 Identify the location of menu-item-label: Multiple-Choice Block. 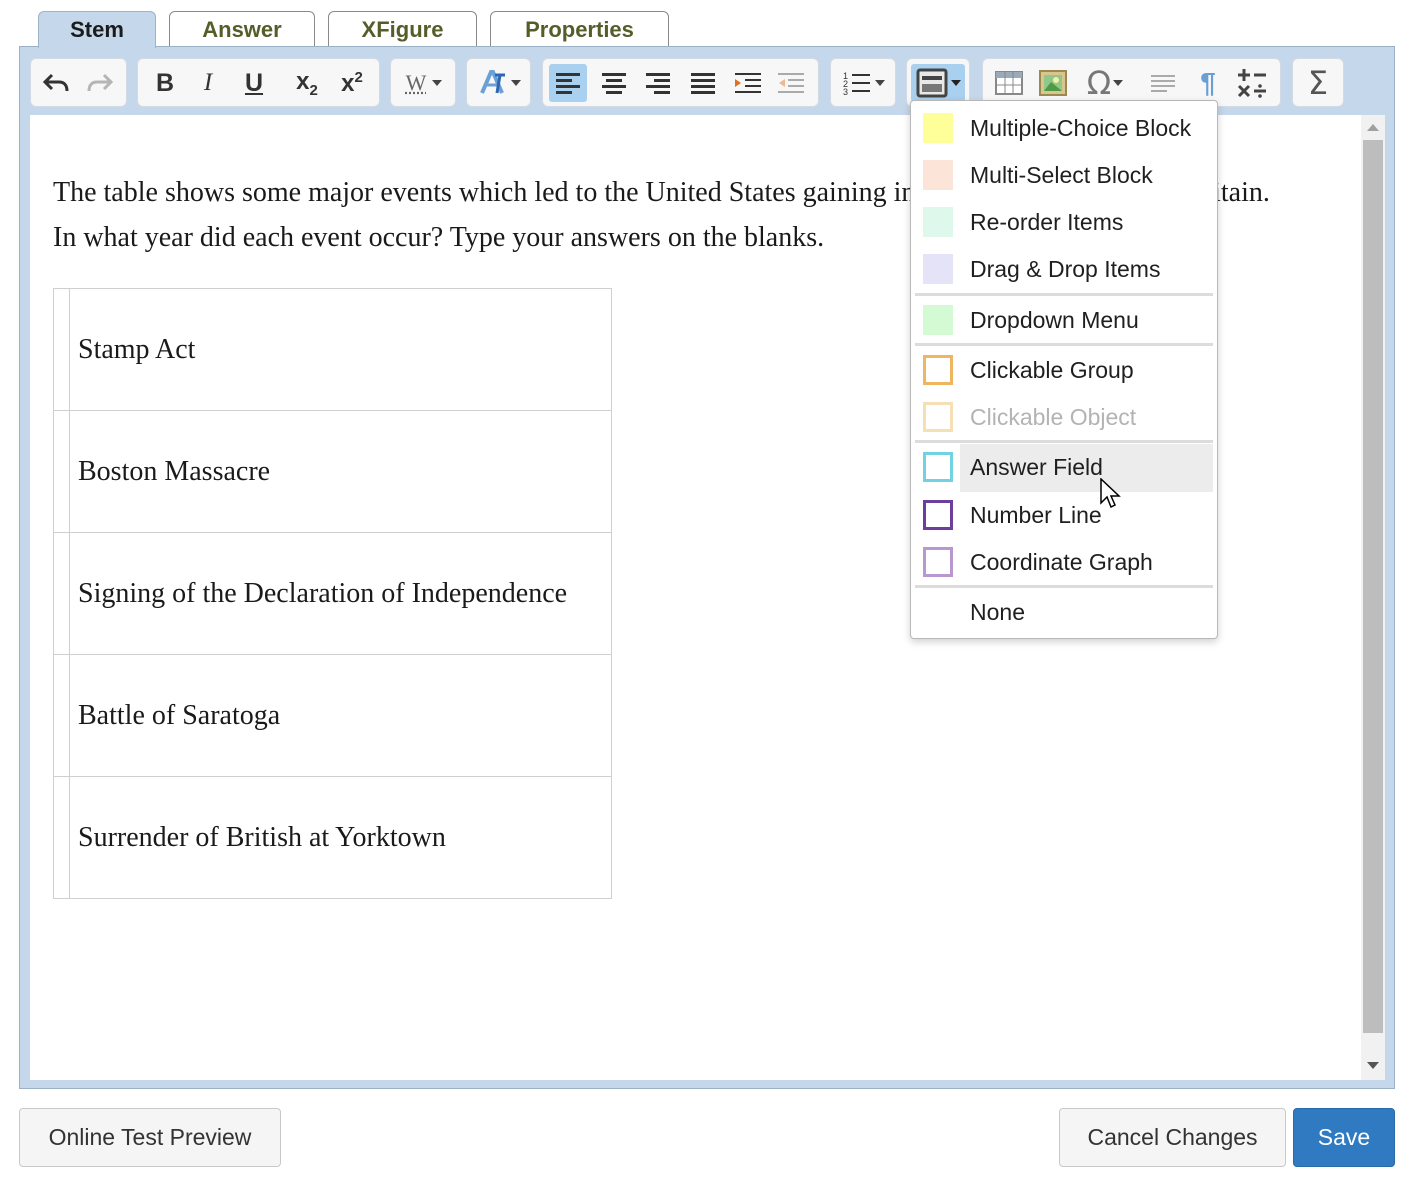
(1081, 128).